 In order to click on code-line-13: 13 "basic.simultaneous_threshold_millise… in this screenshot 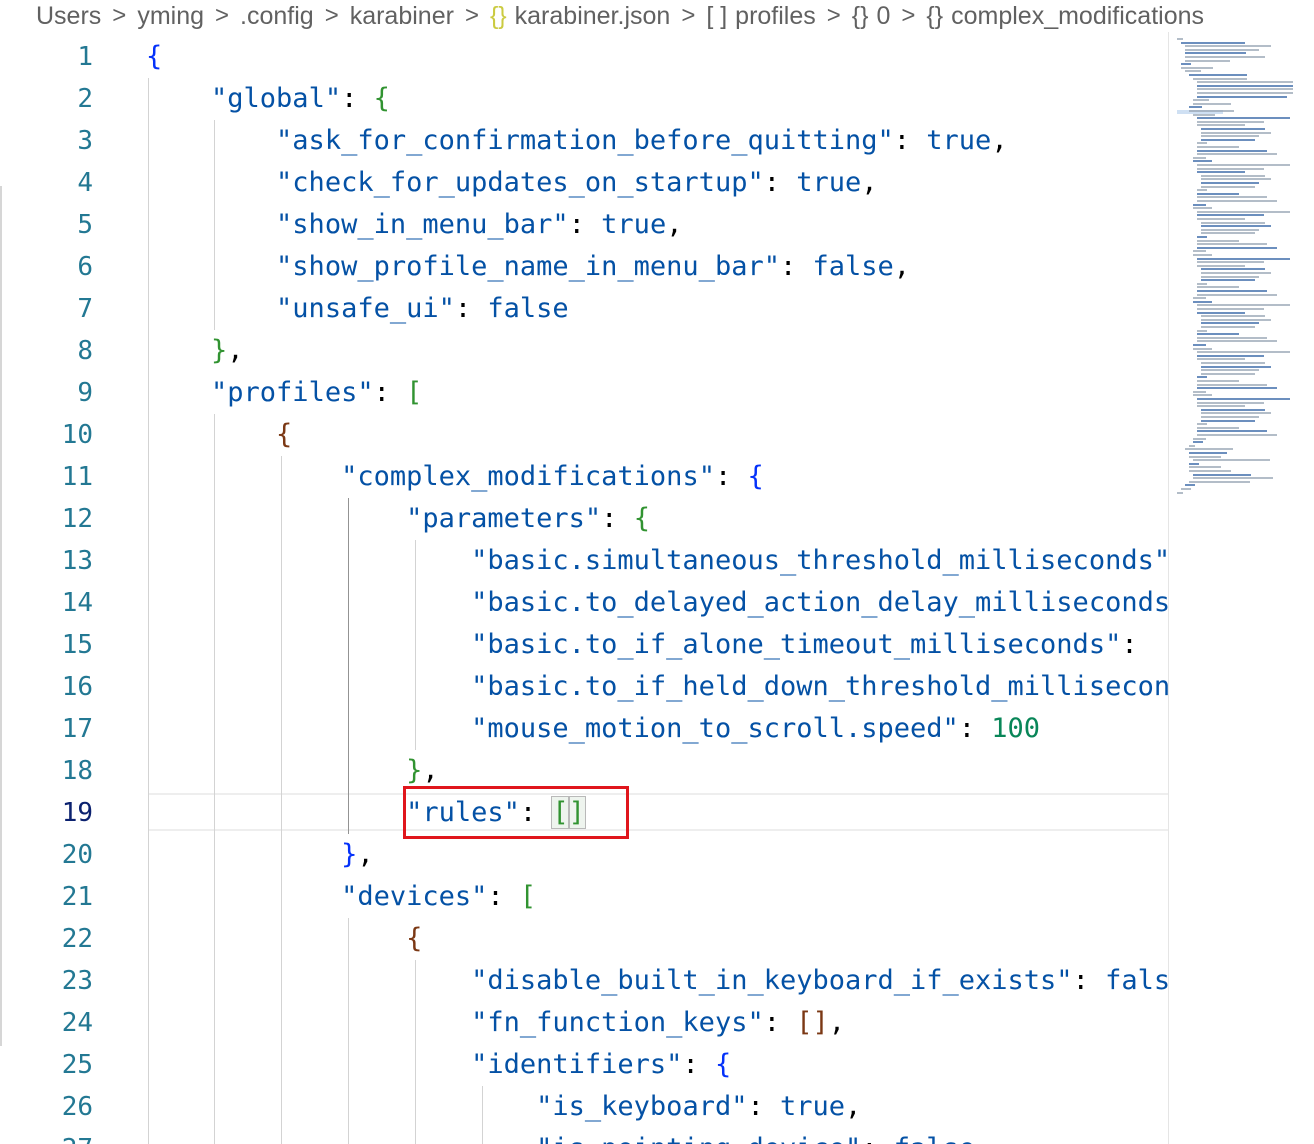, I will do `click(584, 561)`.